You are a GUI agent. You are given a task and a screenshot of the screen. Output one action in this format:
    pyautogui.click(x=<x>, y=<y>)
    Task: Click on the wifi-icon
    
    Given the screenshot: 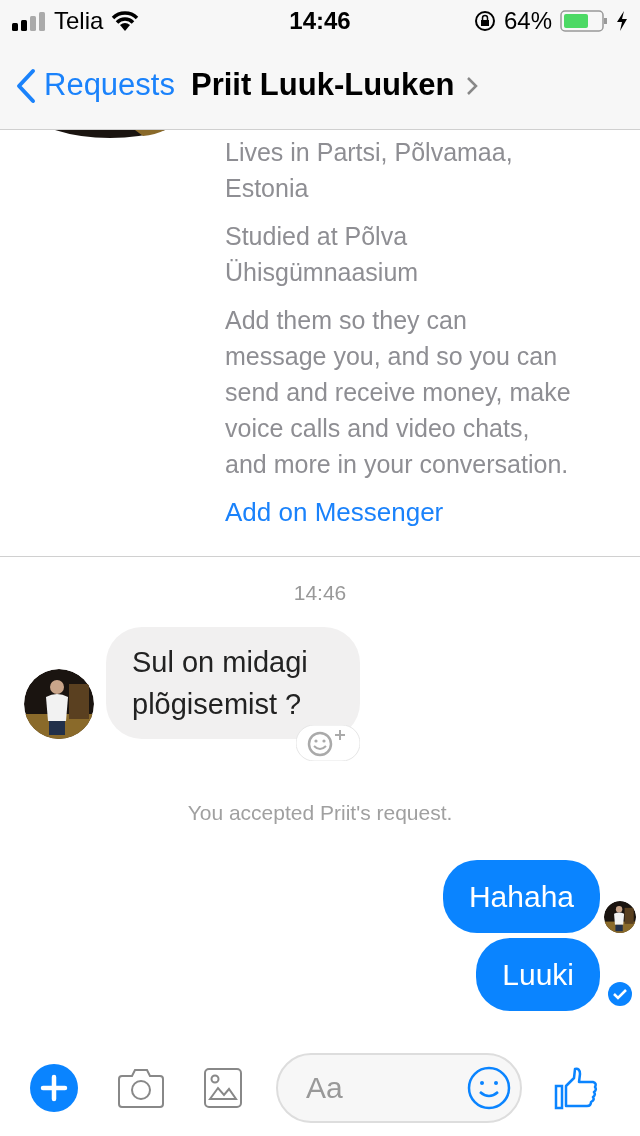 What is the action you would take?
    pyautogui.click(x=125, y=21)
    